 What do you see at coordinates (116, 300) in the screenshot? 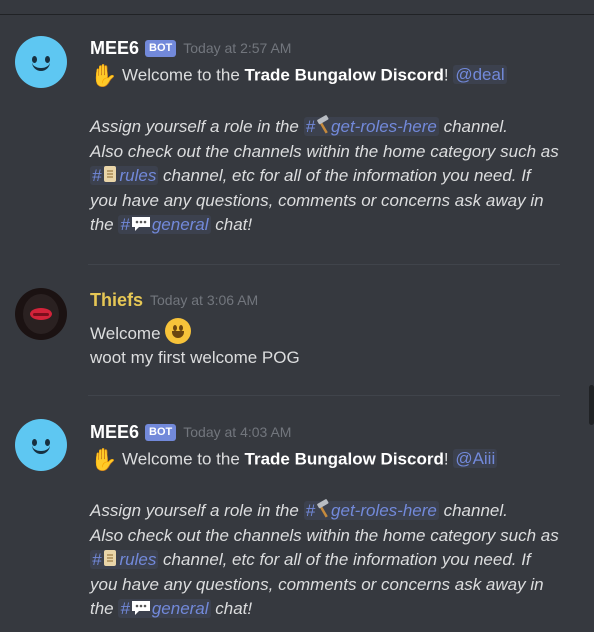
I see `username: Thiefs` at bounding box center [116, 300].